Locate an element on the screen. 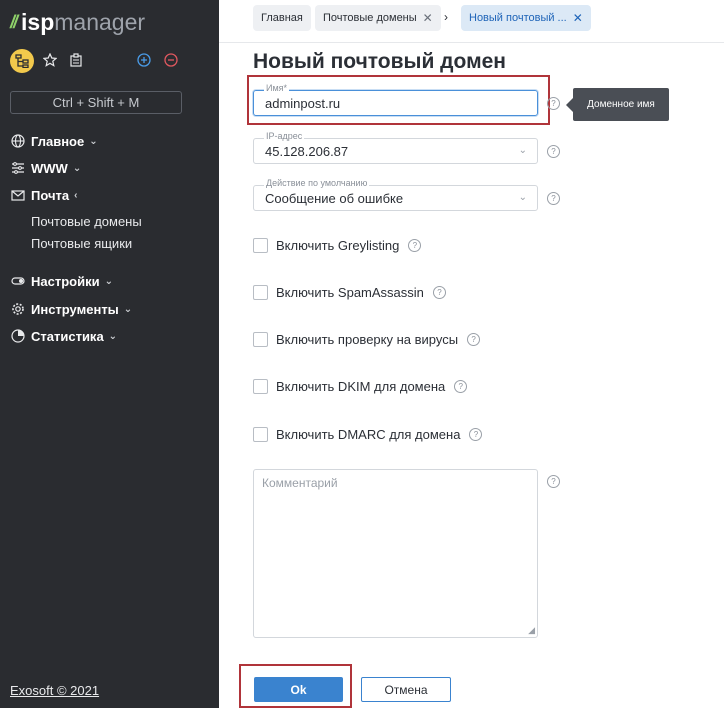  ip-address-select: IP-адрес 45.128.206.87 ⌄ is located at coordinates (395, 147).